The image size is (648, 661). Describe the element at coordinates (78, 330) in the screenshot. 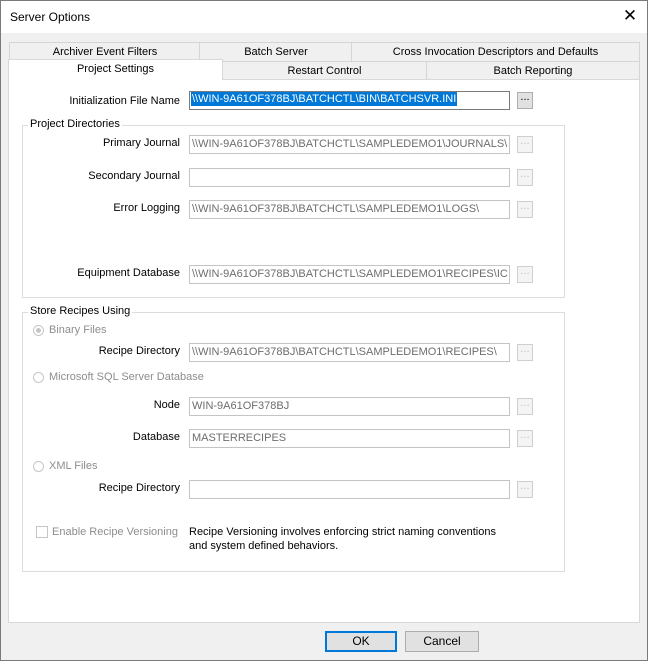

I see `binary-files-label: Binary Files` at that location.